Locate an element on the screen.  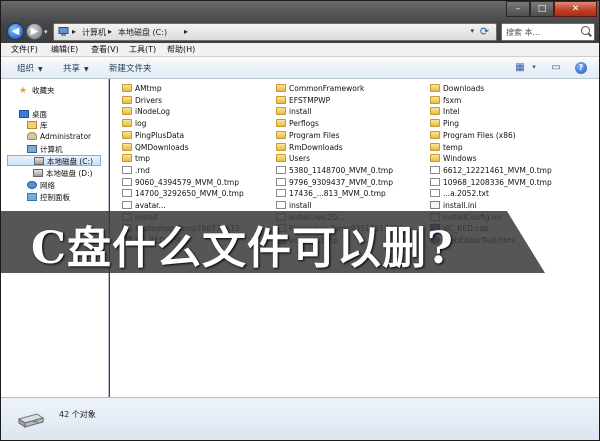
folder-item: Users is located at coordinates (351, 160).